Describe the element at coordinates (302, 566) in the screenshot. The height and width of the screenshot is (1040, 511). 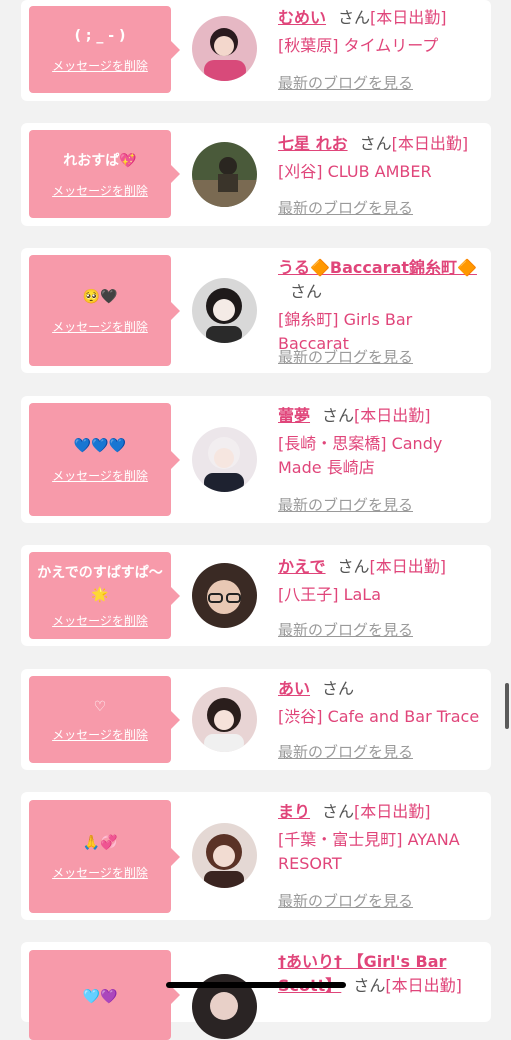
I see `cast-name-link: かえで` at that location.